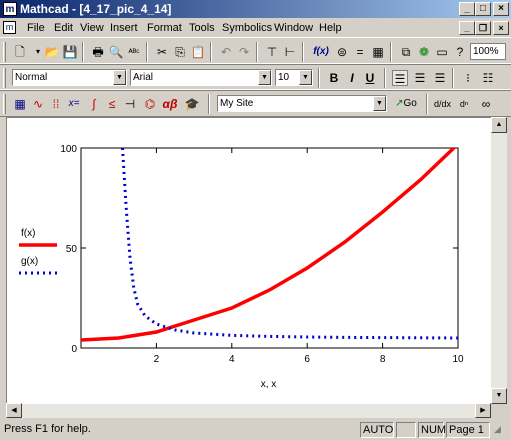  Describe the element at coordinates (170, 104) in the screenshot. I see `symbolic-toolbar-icon: αβ` at that location.